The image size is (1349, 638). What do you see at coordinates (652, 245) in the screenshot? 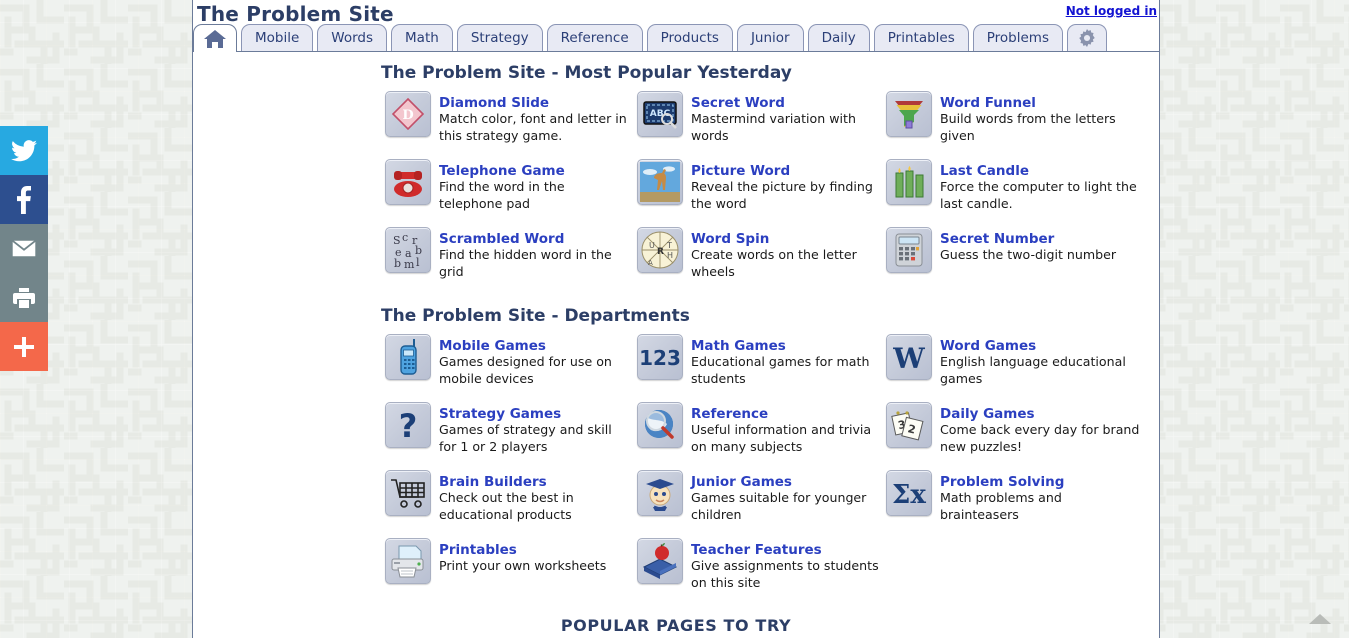
I see `svg-text: U` at bounding box center [652, 245].